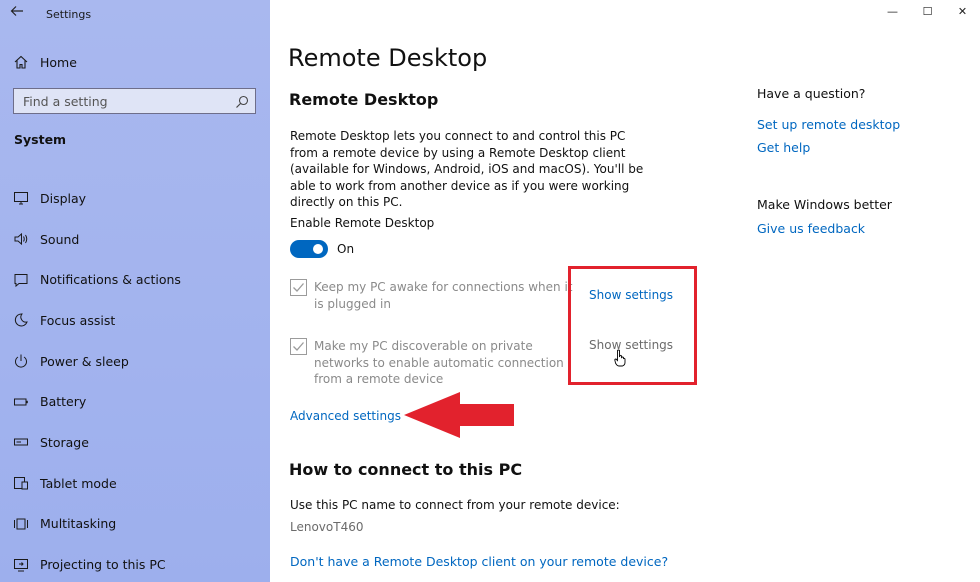 Image resolution: width=980 pixels, height=582 pixels. What do you see at coordinates (459, 417) in the screenshot?
I see `annotation-arrow-icon` at bounding box center [459, 417].